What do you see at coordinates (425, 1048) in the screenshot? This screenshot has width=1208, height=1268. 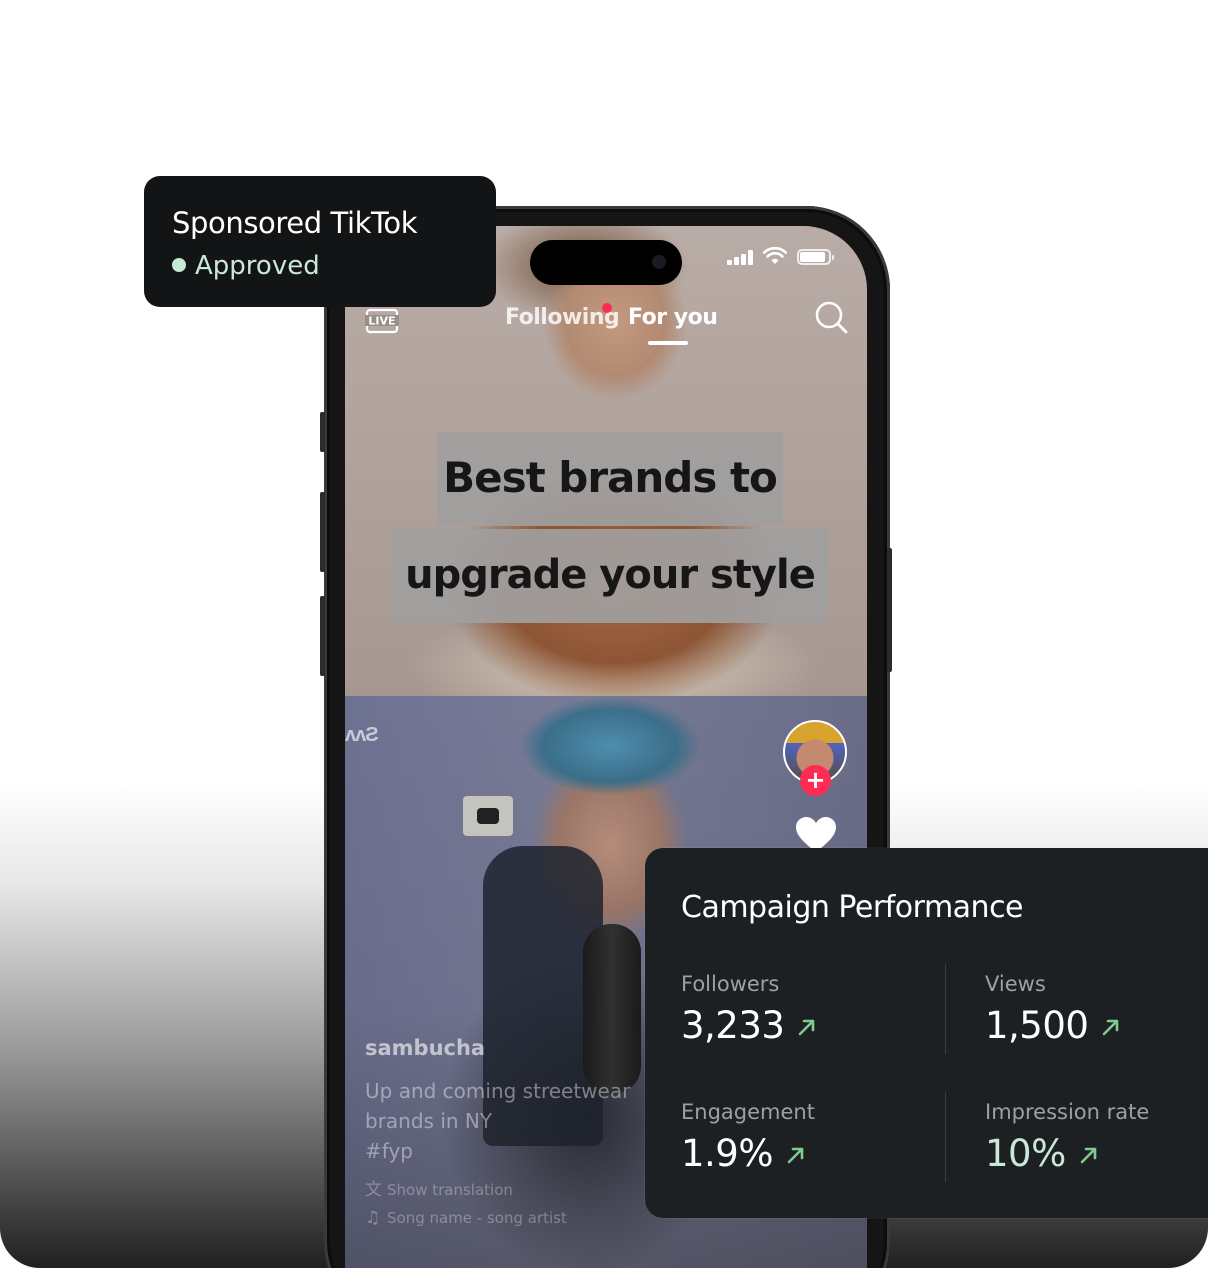 I see `creator-username: sambucha` at bounding box center [425, 1048].